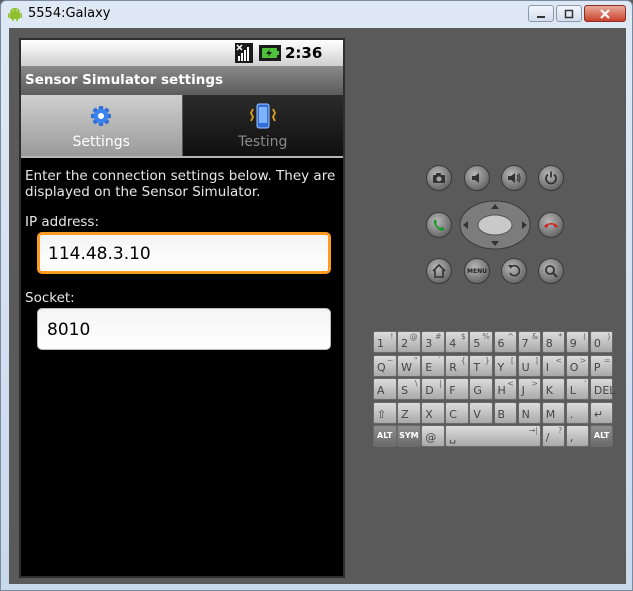  I want to click on key-label: V, so click(477, 414).